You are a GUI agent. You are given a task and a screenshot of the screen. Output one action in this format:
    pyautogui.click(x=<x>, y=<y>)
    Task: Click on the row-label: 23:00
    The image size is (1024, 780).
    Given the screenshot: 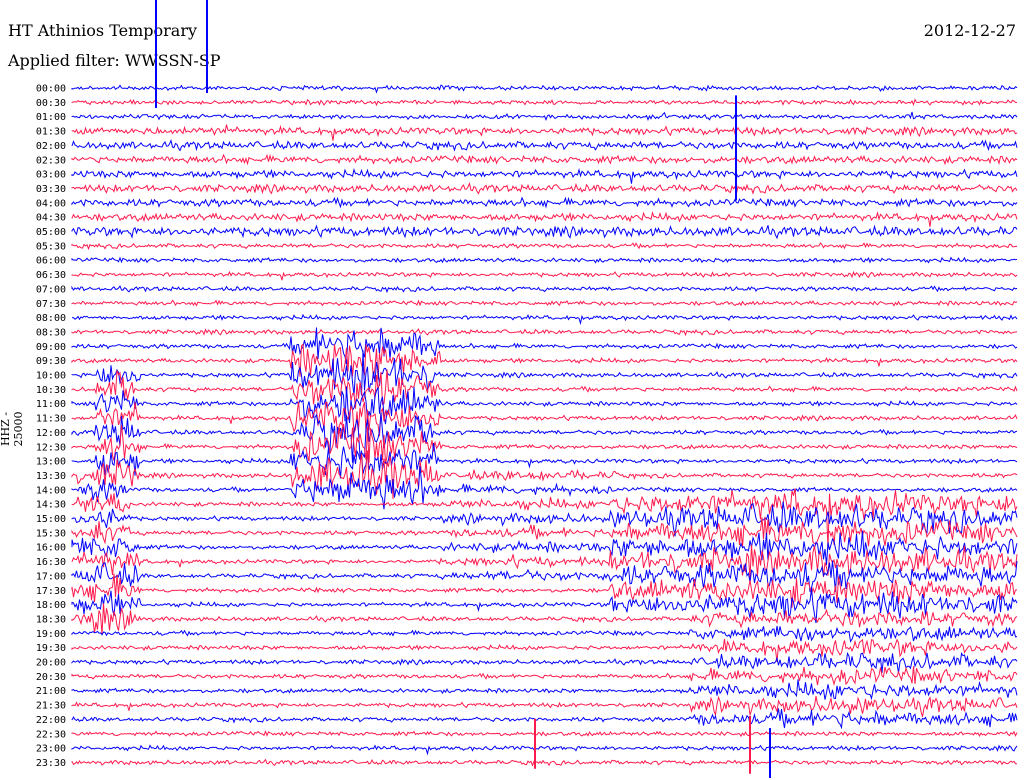 What is the action you would take?
    pyautogui.click(x=51, y=749)
    